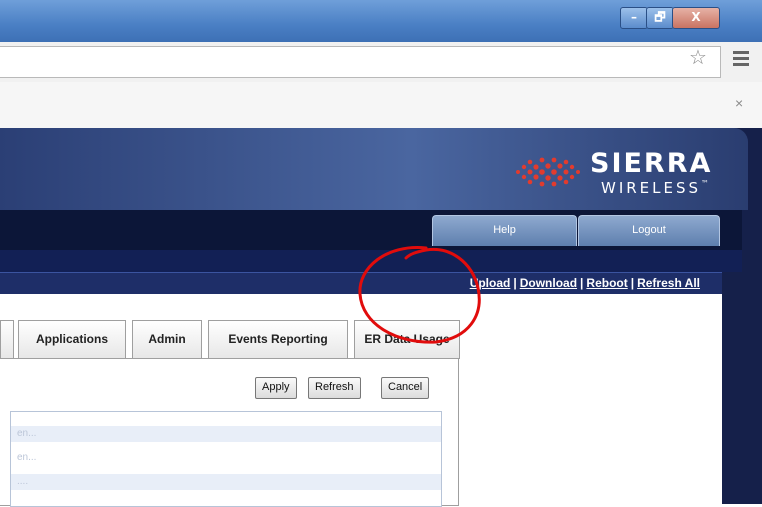 The image size is (762, 507). I want to click on close-window-button: X, so click(696, 18).